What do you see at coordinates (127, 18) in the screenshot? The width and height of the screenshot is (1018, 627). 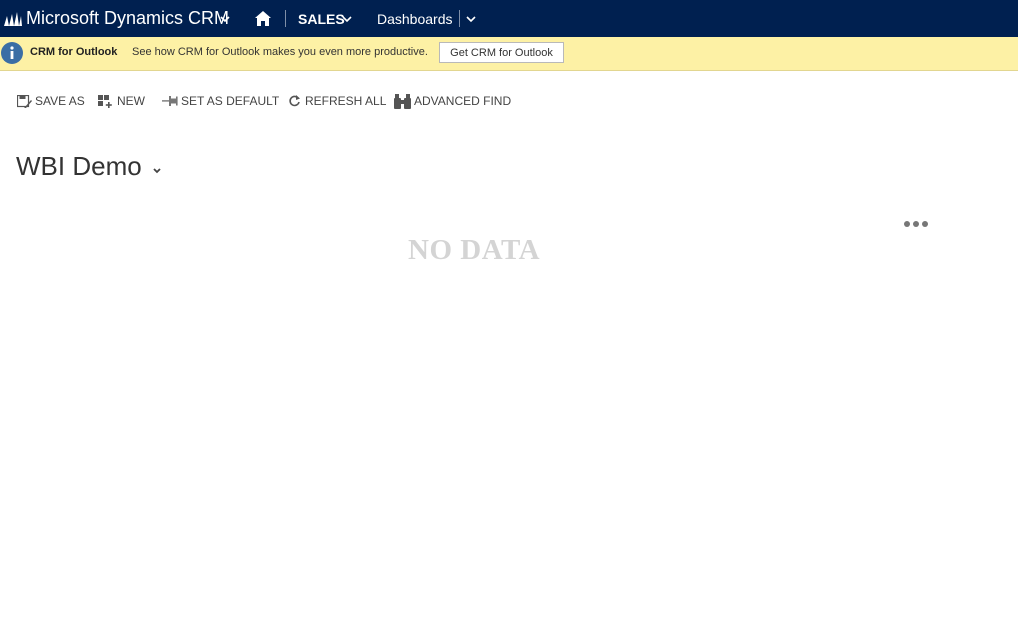 I see `app-title: Microsoft Dynamics CRM` at bounding box center [127, 18].